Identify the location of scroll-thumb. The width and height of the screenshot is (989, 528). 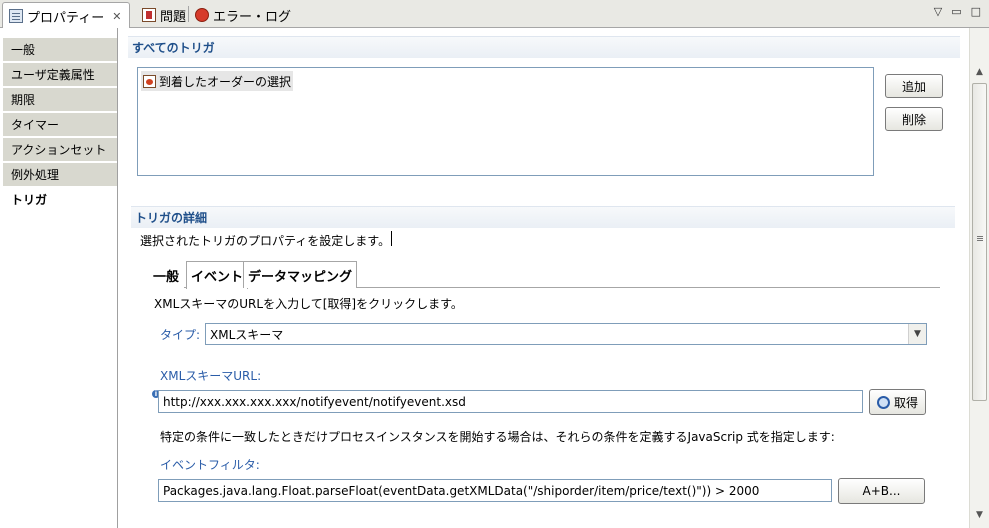
(979, 242).